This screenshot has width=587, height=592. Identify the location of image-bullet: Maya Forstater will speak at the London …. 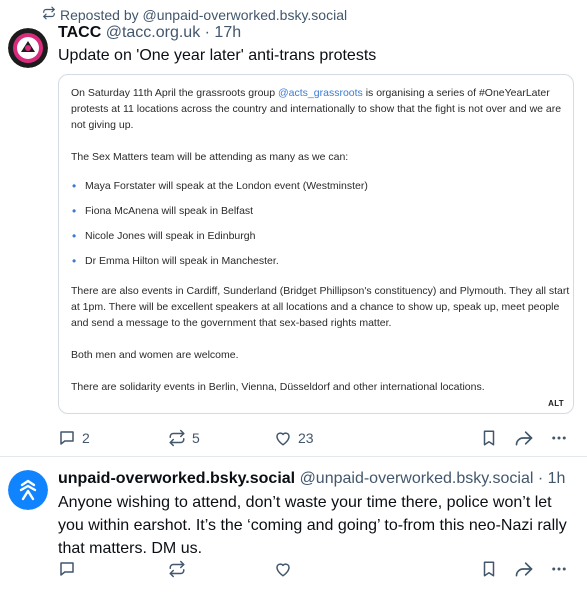
(321, 186).